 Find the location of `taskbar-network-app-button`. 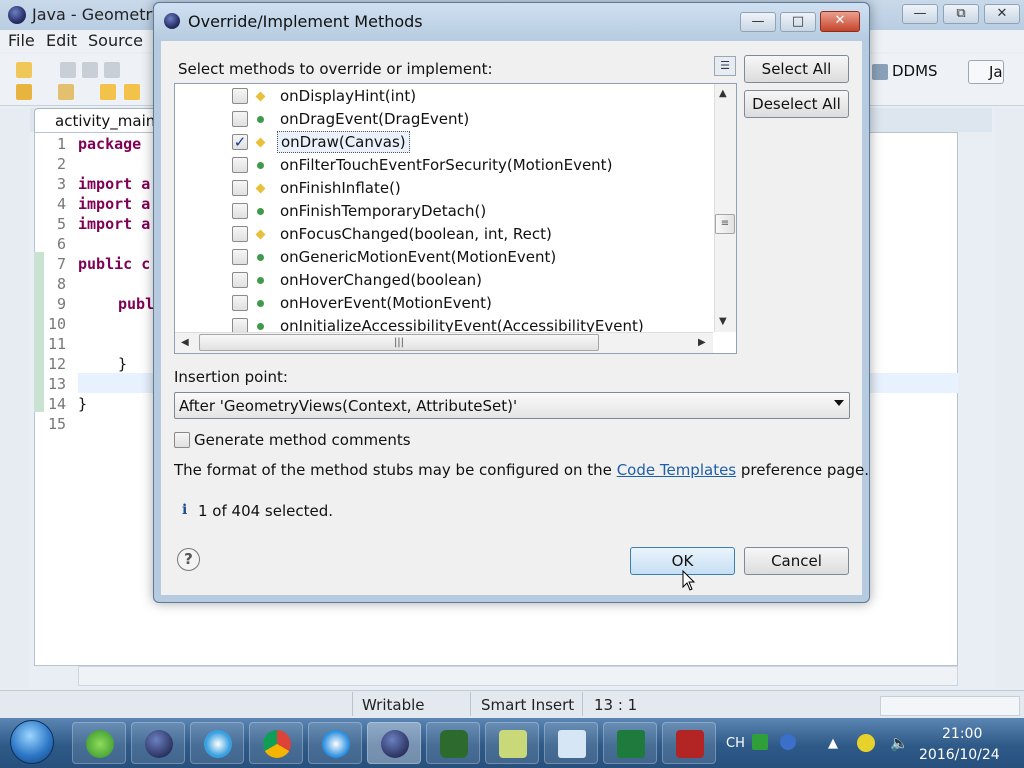

taskbar-network-app-button is located at coordinates (217, 743).